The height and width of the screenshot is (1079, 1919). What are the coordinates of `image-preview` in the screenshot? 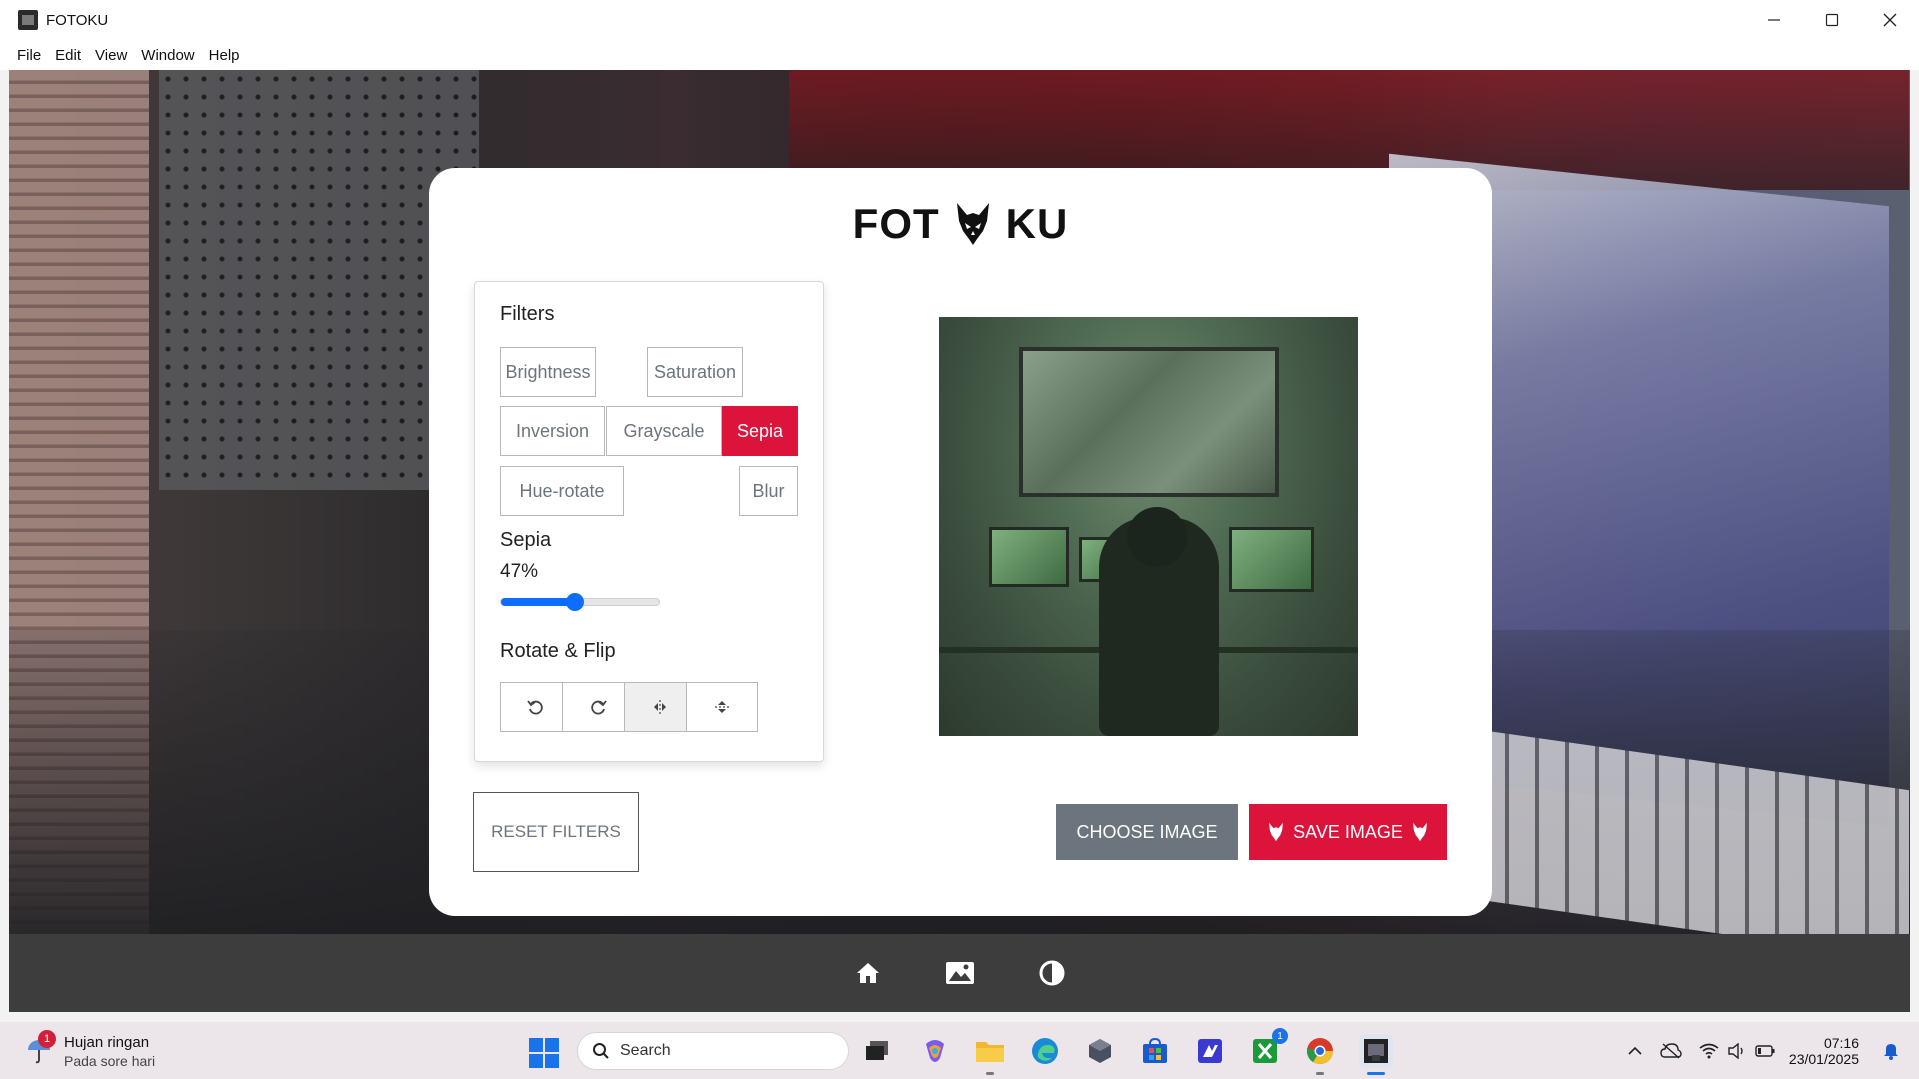 It's located at (1148, 526).